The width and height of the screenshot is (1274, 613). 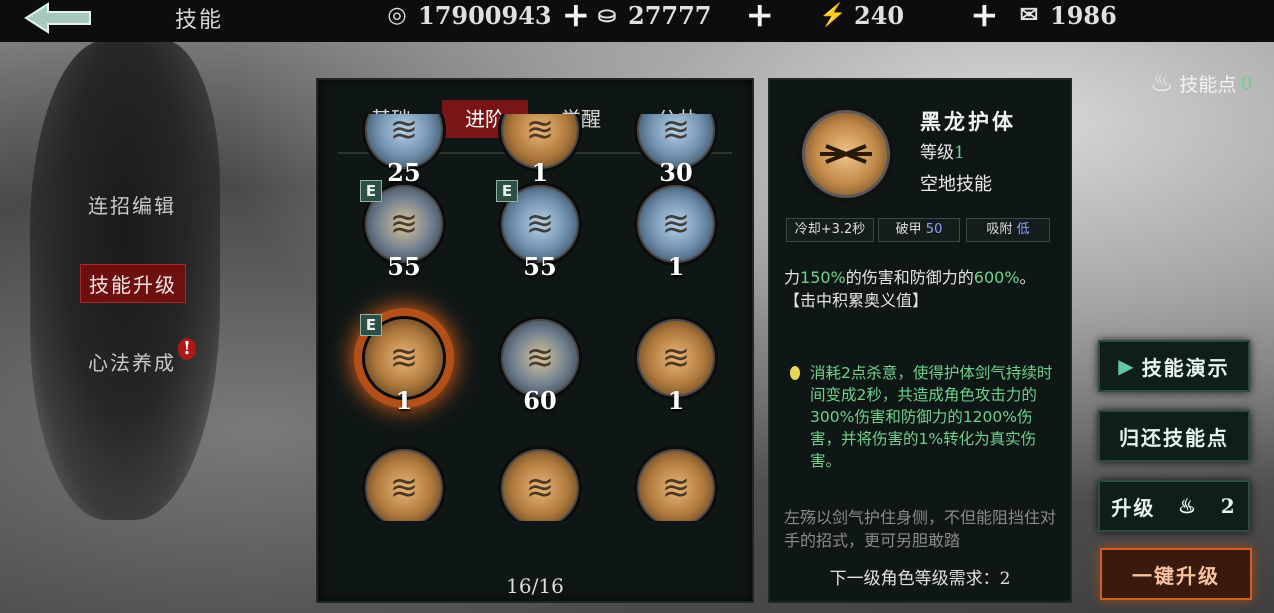 I want to click on sidebar-item-combo-edit: 连招编辑, so click(x=132, y=204).